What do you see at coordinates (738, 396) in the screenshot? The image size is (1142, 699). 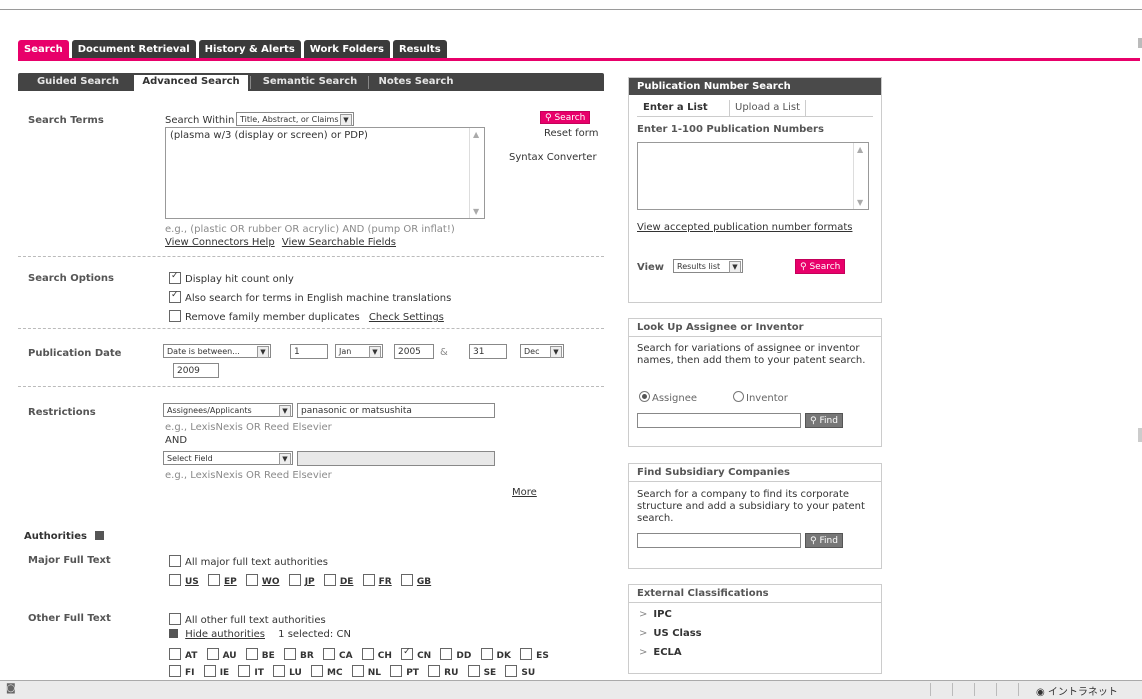 I see `radio-icon` at bounding box center [738, 396].